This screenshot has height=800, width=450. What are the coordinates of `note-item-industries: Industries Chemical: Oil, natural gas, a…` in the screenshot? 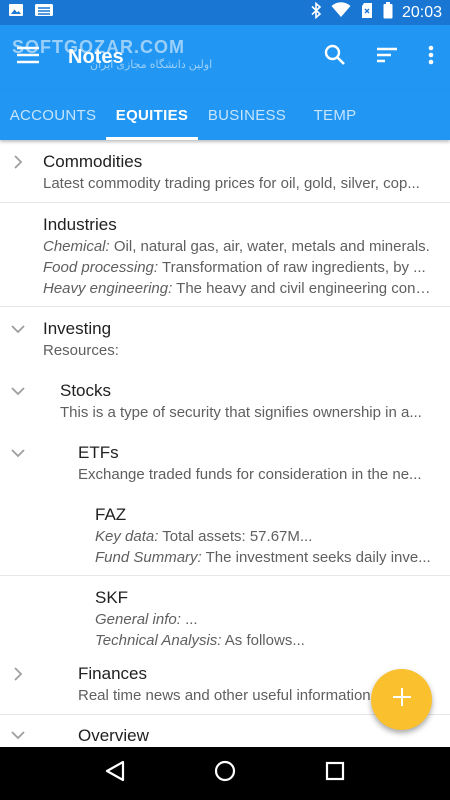 It's located at (225, 255).